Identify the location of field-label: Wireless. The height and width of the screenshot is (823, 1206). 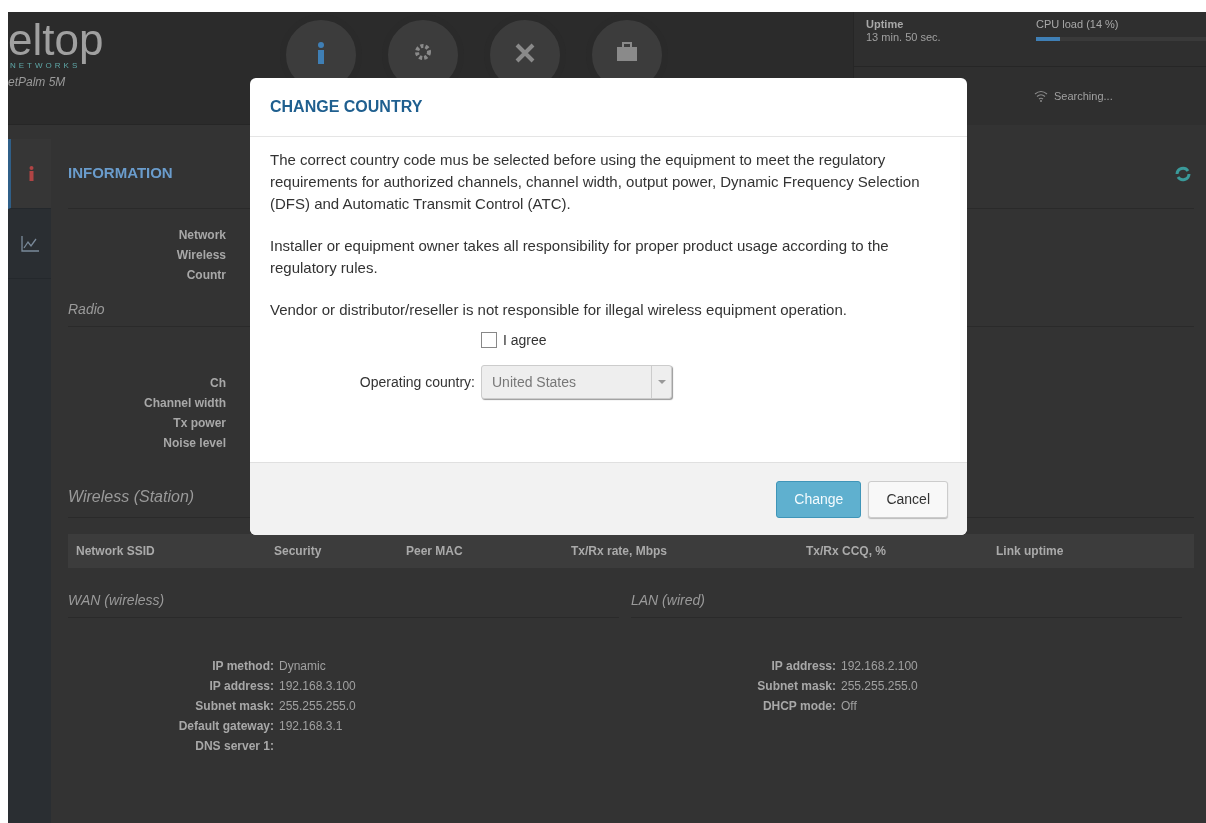
(200, 255).